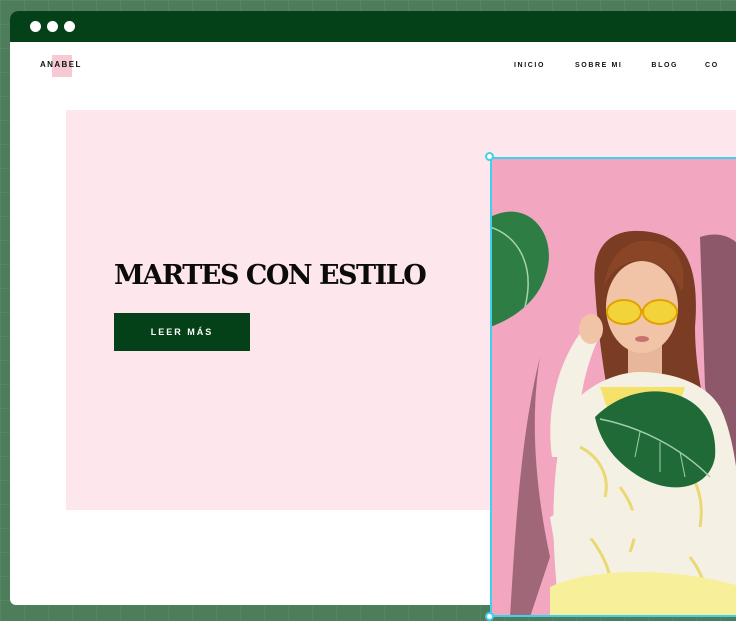 The width and height of the screenshot is (736, 621). I want to click on nav-item-blog: BLOG, so click(664, 65).